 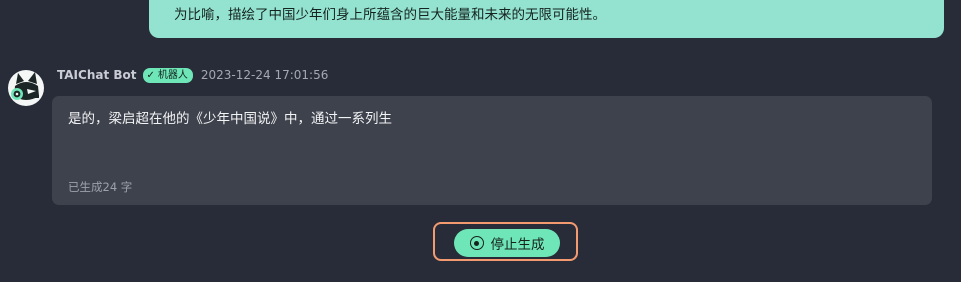 I want to click on sender-name: TAIChat Bot, so click(x=97, y=75).